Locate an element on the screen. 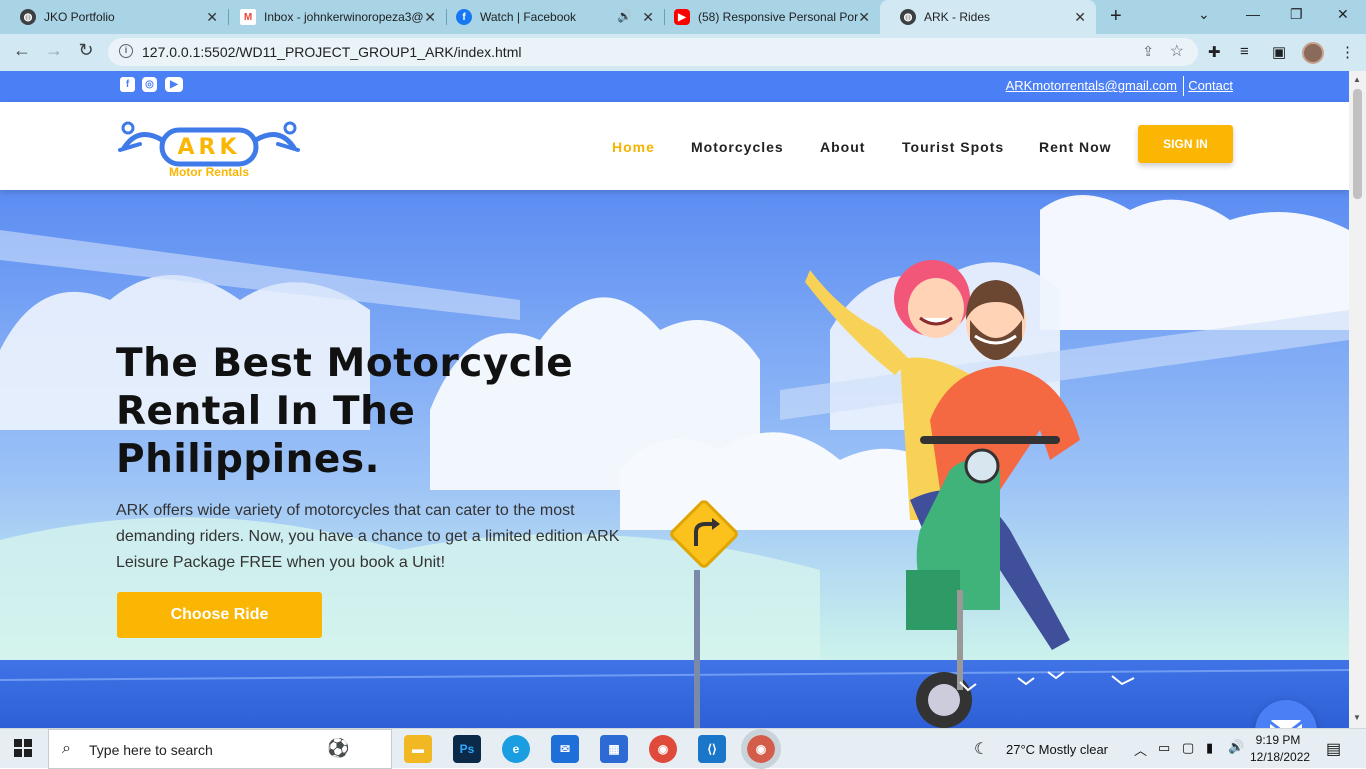 This screenshot has width=1366, height=769. restore-icon: ❐ is located at coordinates (1296, 14).